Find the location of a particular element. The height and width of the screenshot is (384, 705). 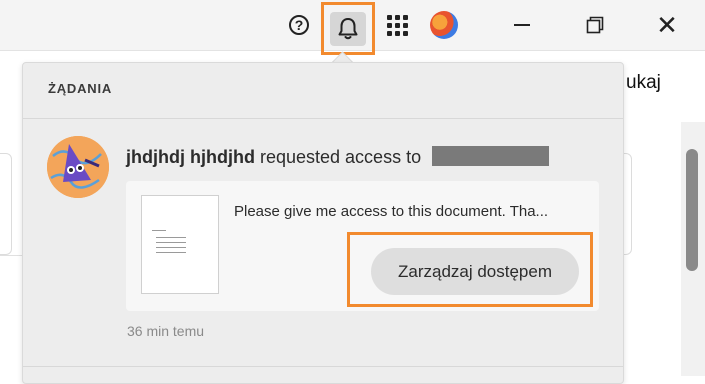

manage-access-button: Zarządzaj dostępem is located at coordinates (475, 271).